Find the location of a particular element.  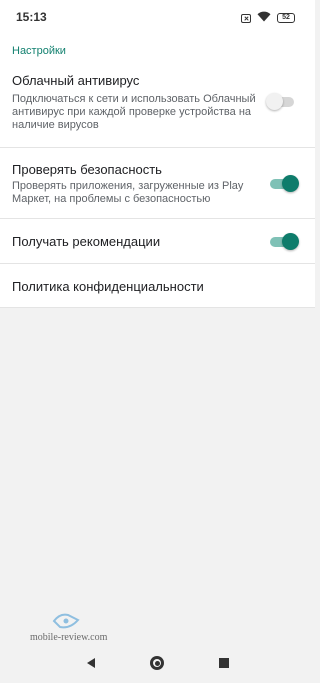

recommendations-toggle is located at coordinates (284, 241).